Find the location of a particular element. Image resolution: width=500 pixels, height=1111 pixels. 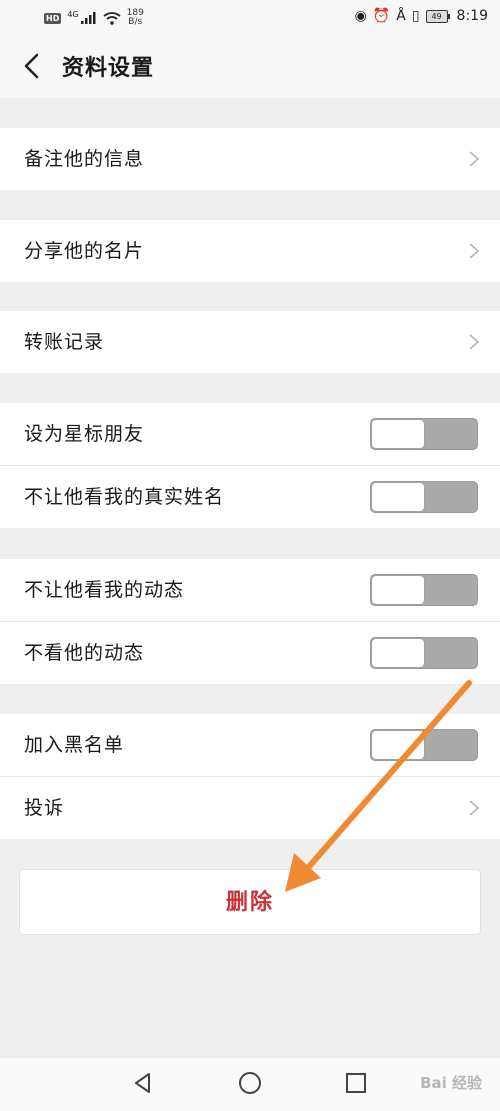

watermark: Bai 经验 is located at coordinates (451, 1083).